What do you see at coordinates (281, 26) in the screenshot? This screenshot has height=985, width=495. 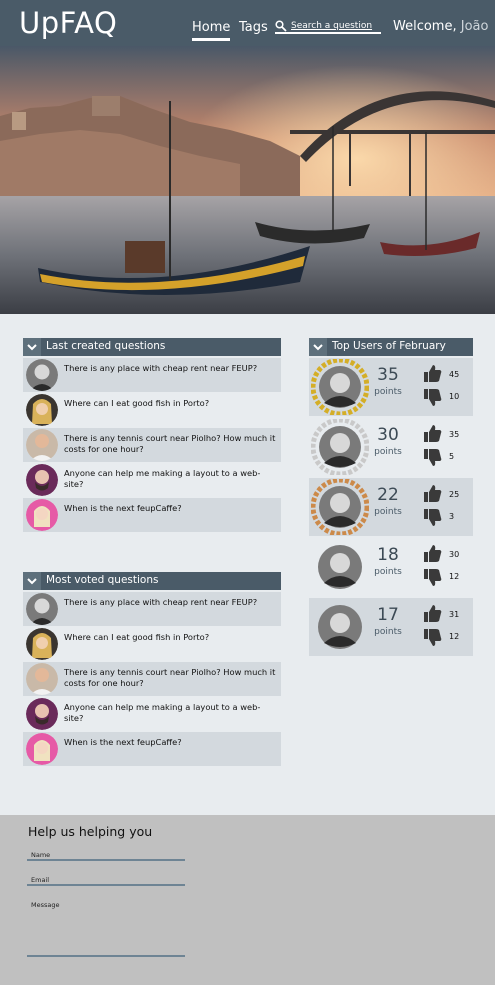 I see `search-icon` at bounding box center [281, 26].